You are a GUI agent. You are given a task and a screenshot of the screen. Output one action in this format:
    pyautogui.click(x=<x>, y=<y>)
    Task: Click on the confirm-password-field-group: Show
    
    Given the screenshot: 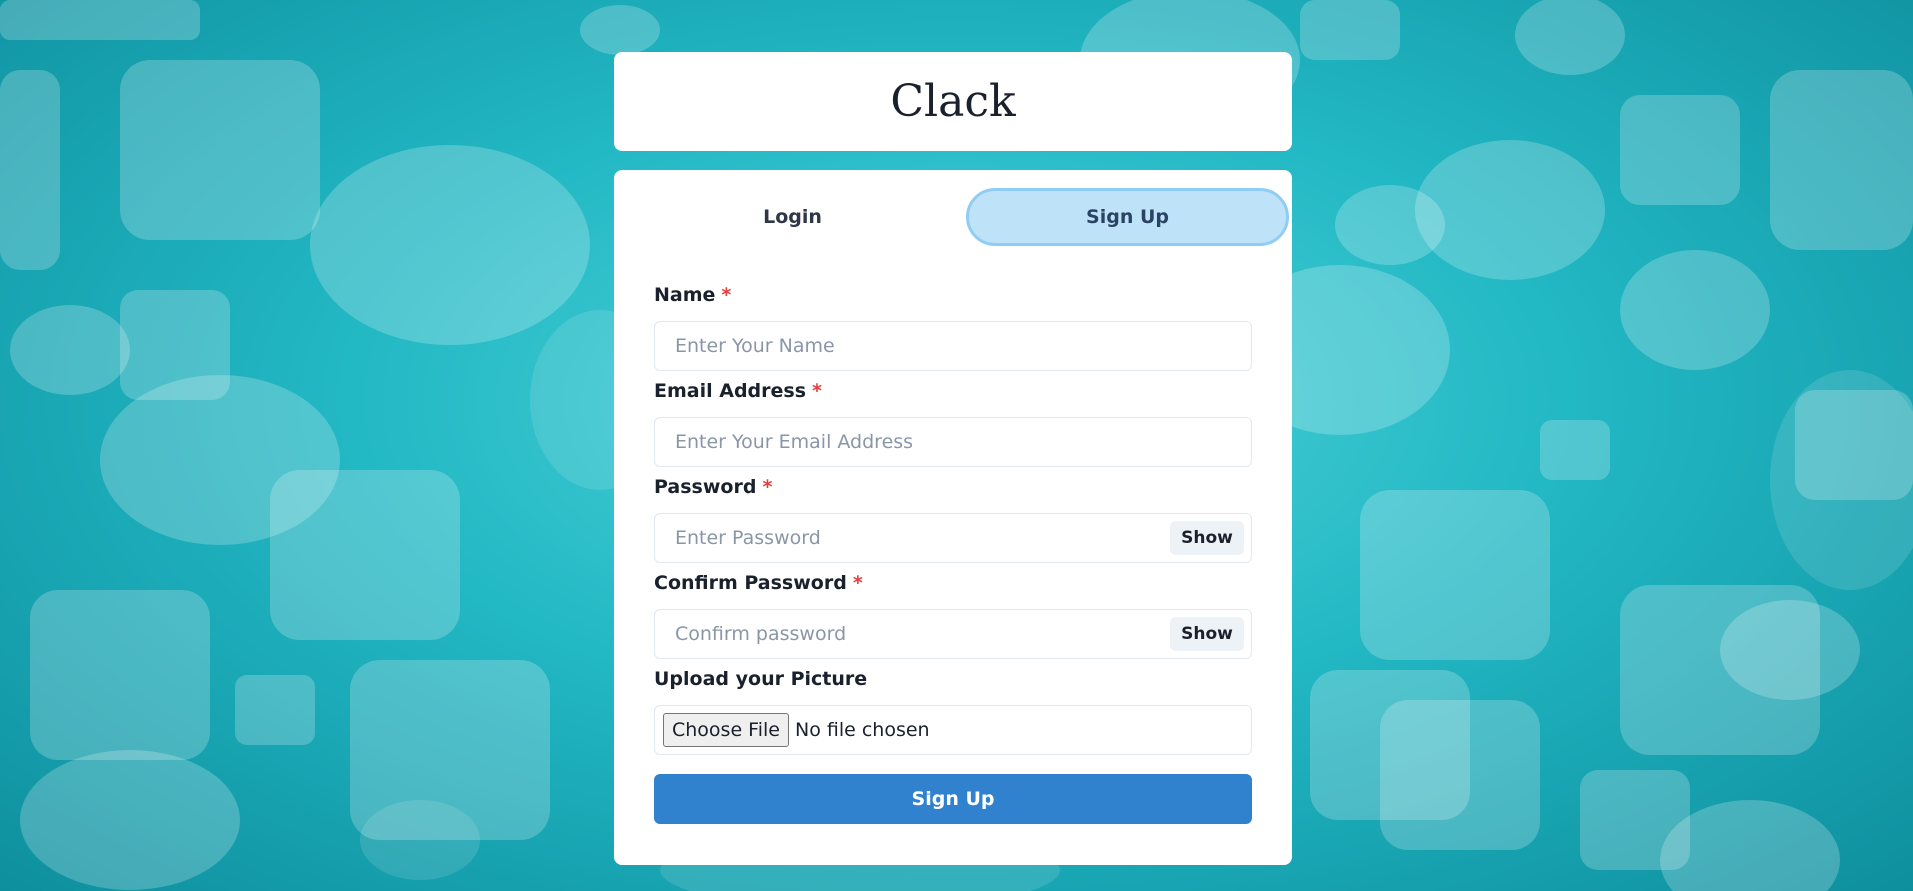 What is the action you would take?
    pyautogui.click(x=953, y=634)
    